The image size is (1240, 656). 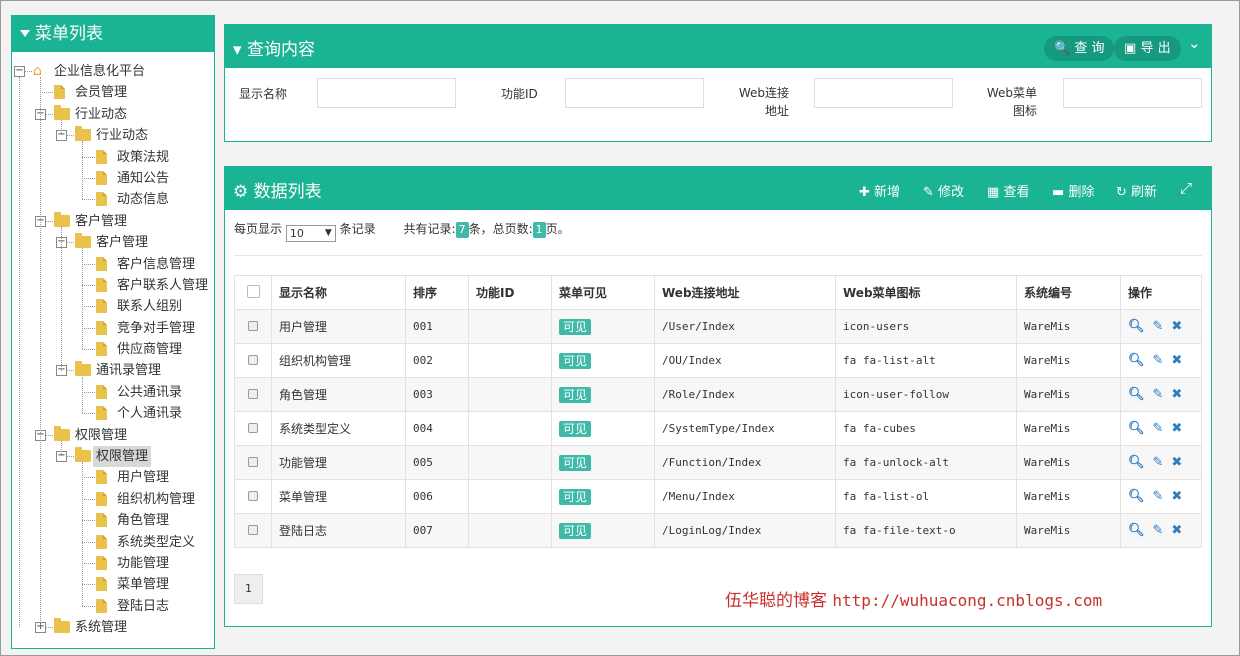 I want to click on view-button: ▦ 查看, so click(x=1008, y=190).